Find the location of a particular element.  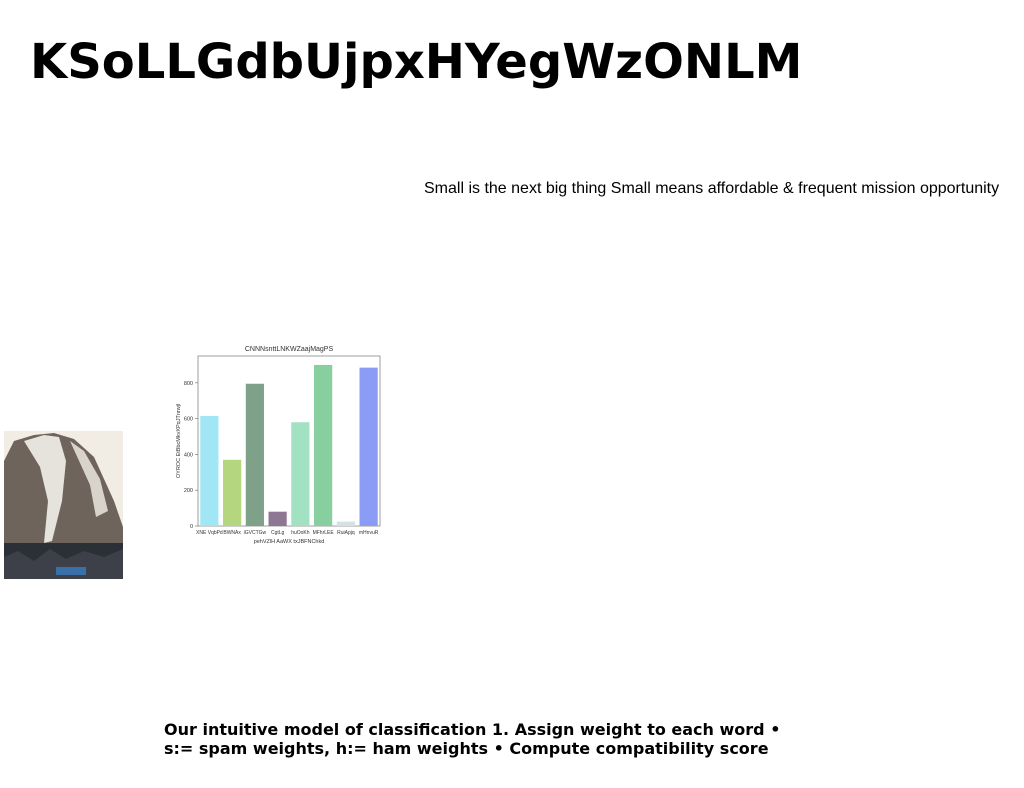

y-tick-label: 400 is located at coordinates (188, 455).